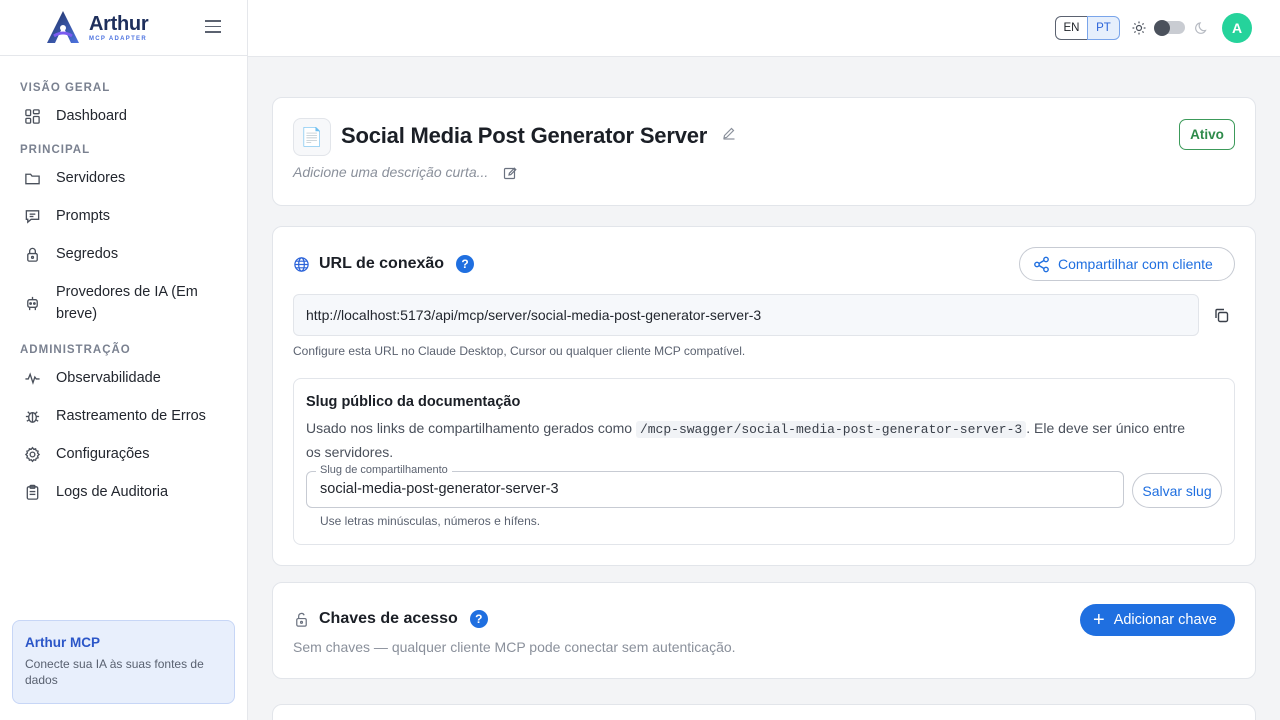  I want to click on lock-icon, so click(32, 254).